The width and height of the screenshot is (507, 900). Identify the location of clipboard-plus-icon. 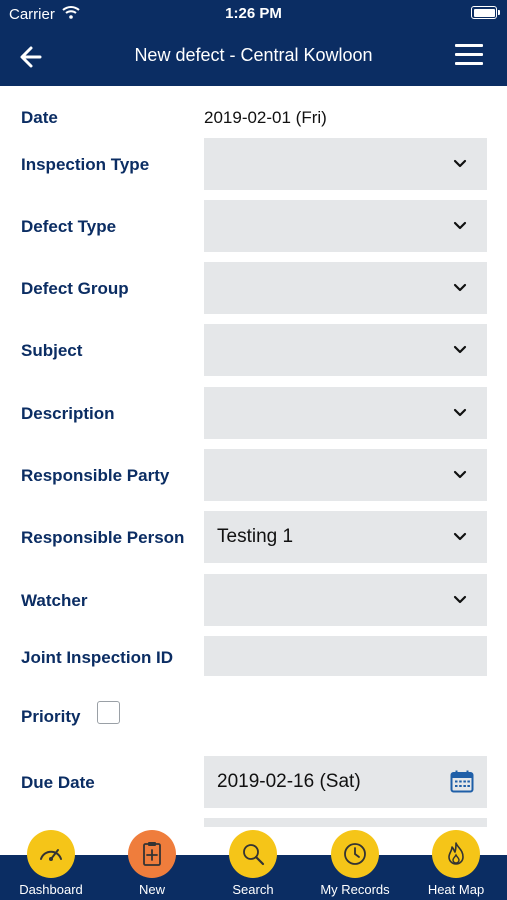
(152, 854).